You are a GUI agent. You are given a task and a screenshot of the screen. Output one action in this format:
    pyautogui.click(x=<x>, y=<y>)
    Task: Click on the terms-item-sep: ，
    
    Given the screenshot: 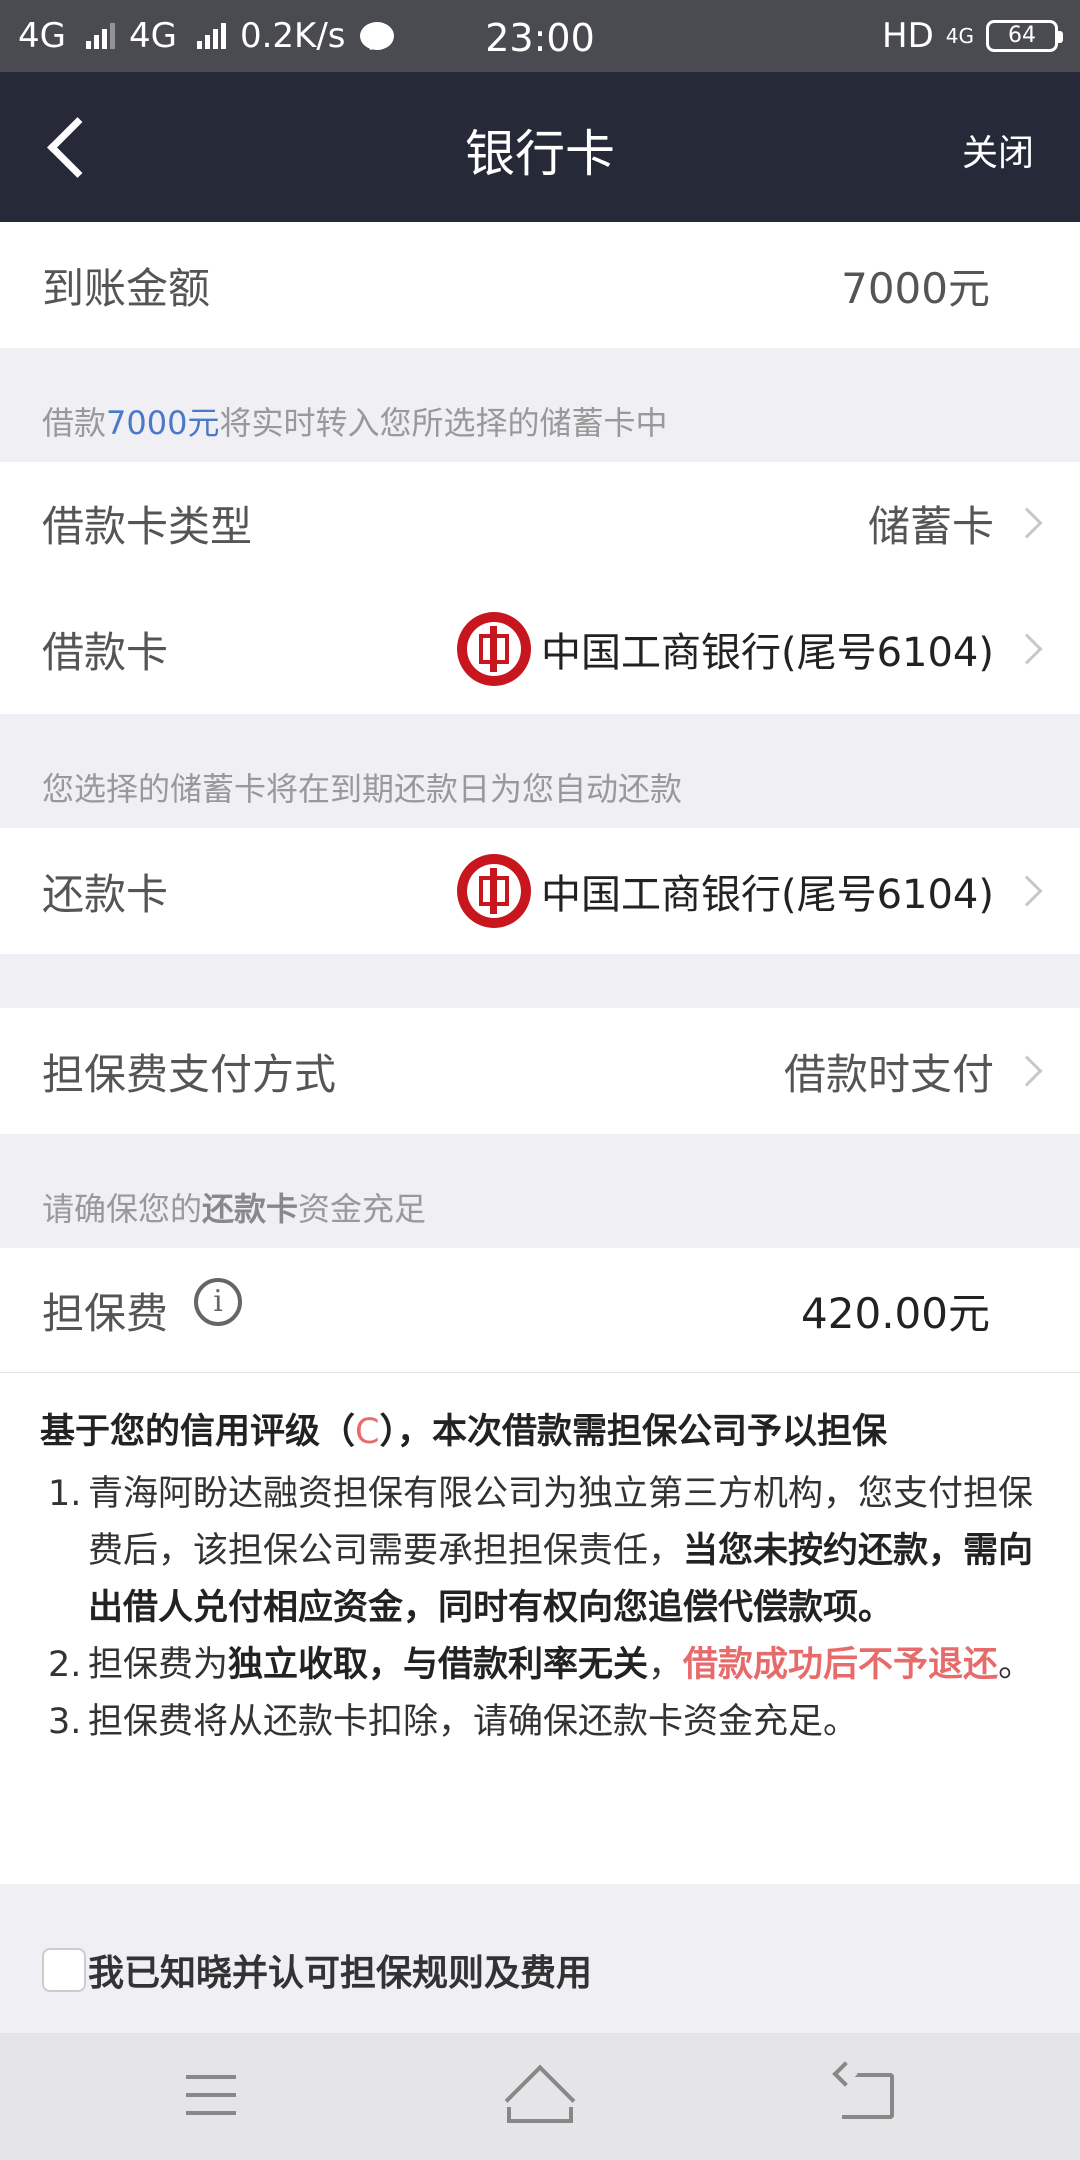 What is the action you would take?
    pyautogui.click(x=666, y=1665)
    